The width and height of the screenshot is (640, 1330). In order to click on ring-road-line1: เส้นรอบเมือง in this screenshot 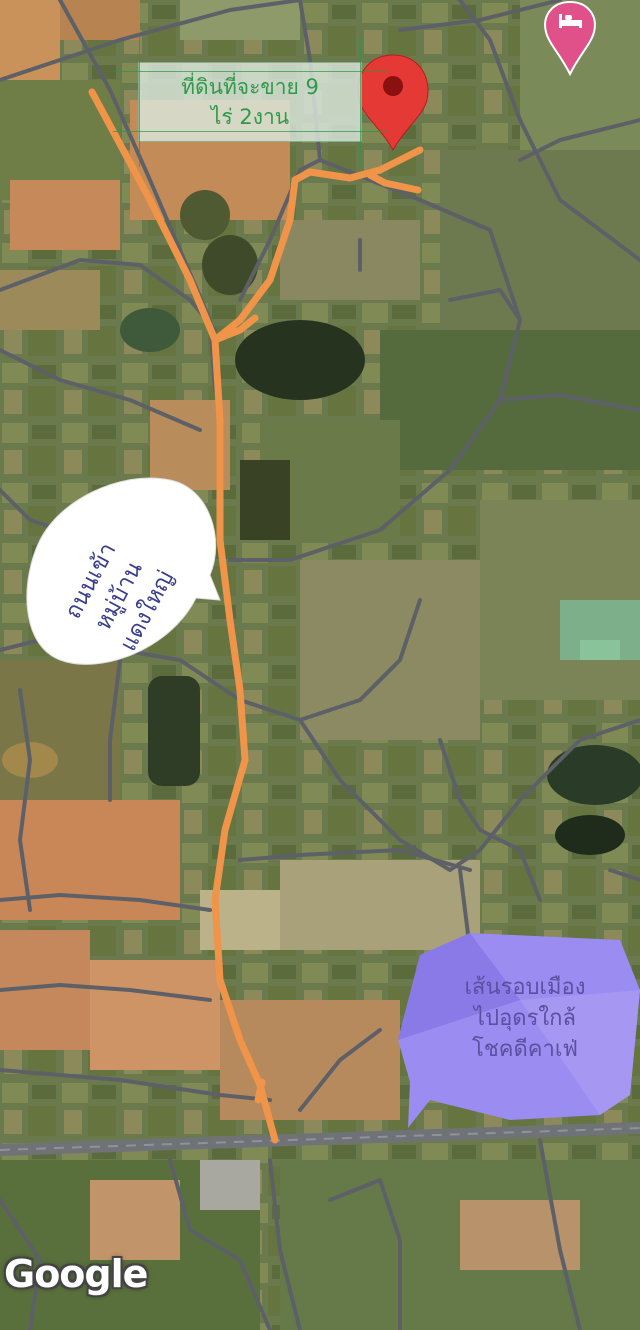, I will do `click(525, 987)`.